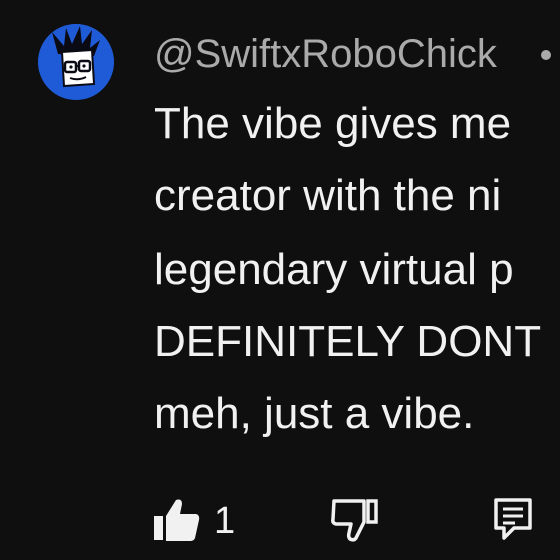  Describe the element at coordinates (546, 55) in the screenshot. I see `separator-dot` at that location.